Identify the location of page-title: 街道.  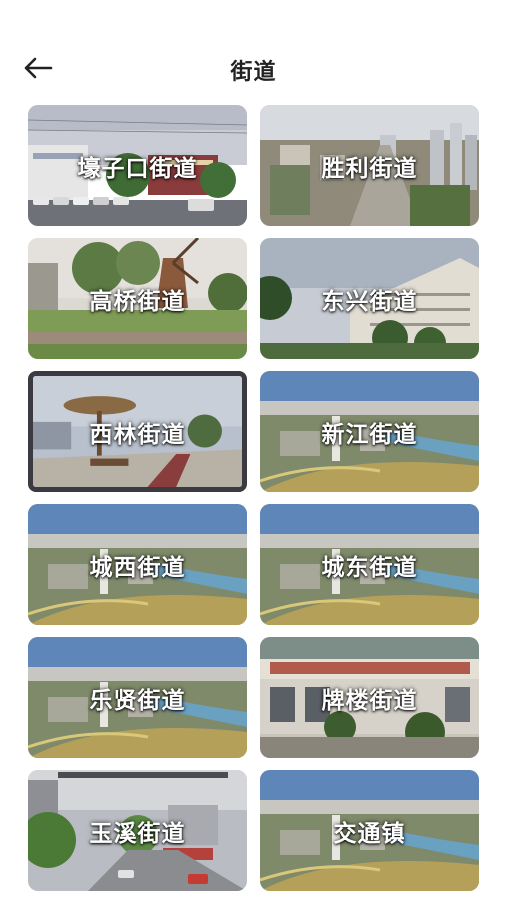
(253, 72).